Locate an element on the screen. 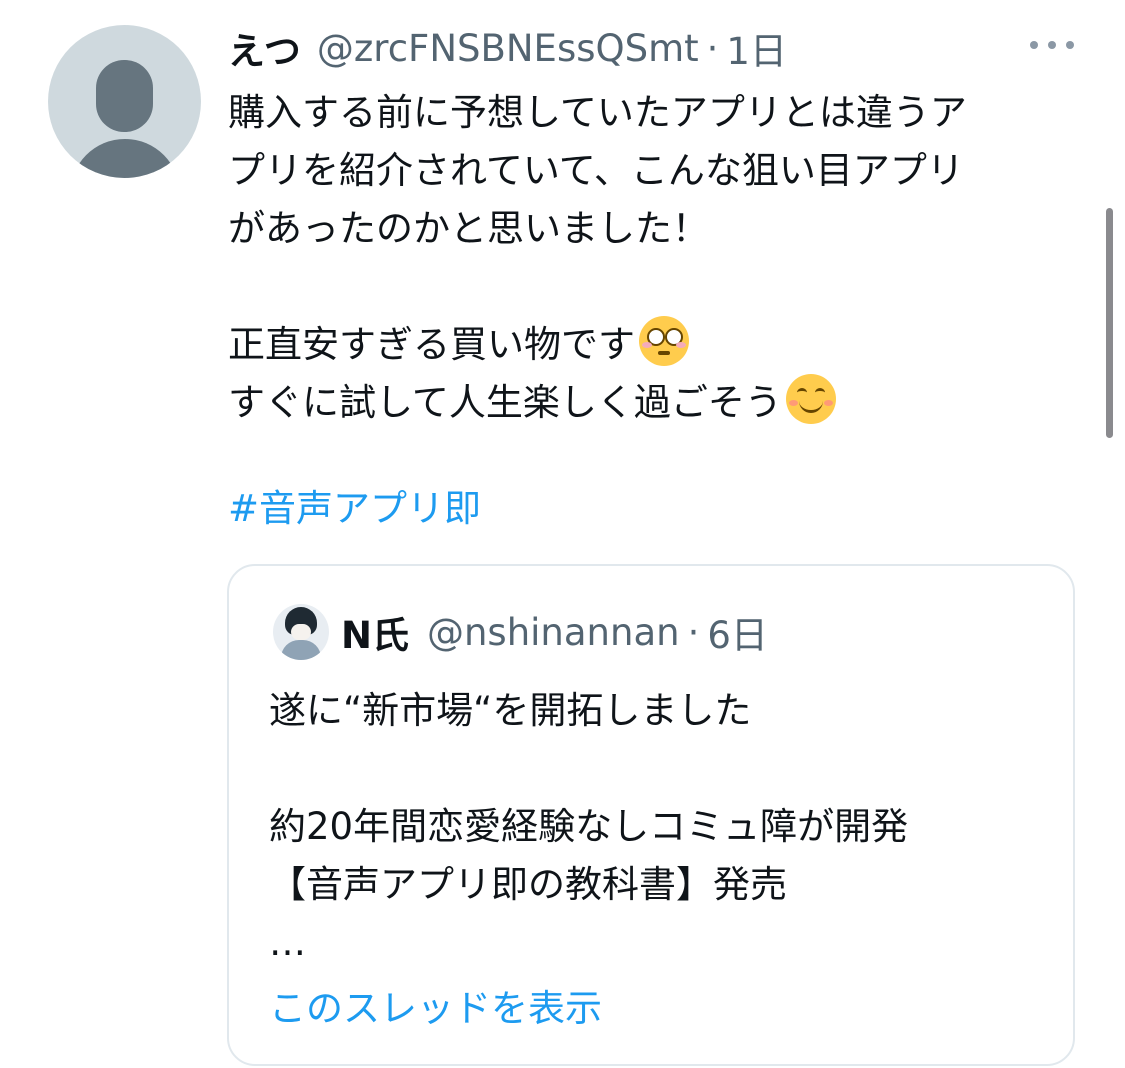 This screenshot has height=1068, width=1125. author-handle: @zrcFNSBNEssQSmt is located at coordinates (508, 48).